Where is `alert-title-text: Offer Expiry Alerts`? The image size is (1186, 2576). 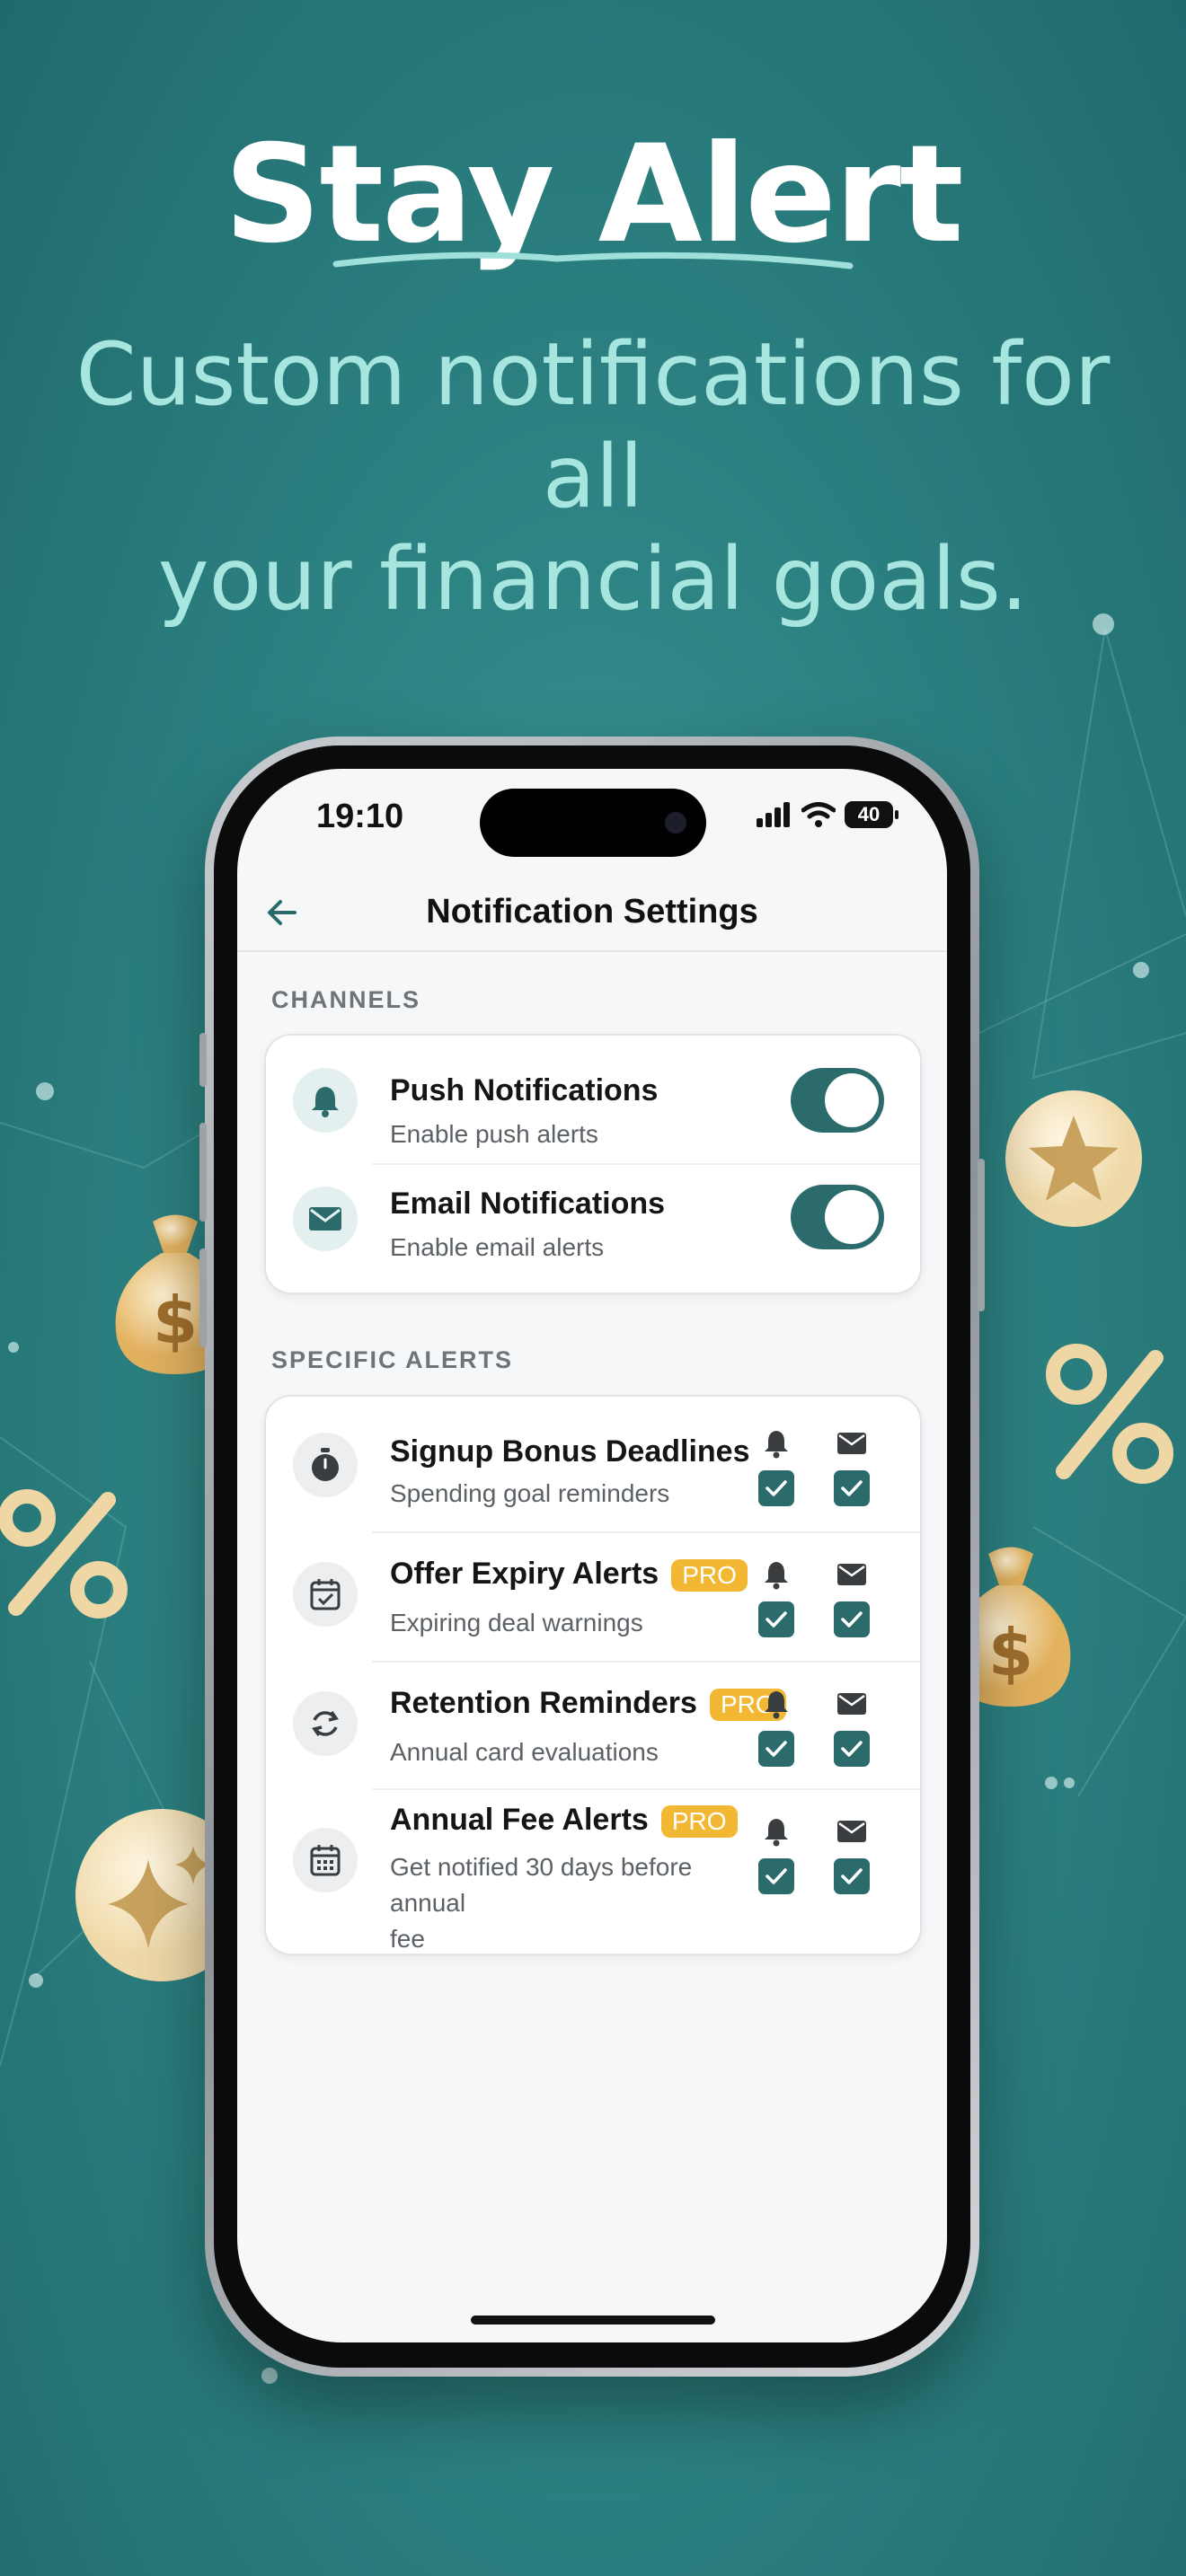
alert-title-text: Offer Expiry Alerts is located at coordinates (524, 1574).